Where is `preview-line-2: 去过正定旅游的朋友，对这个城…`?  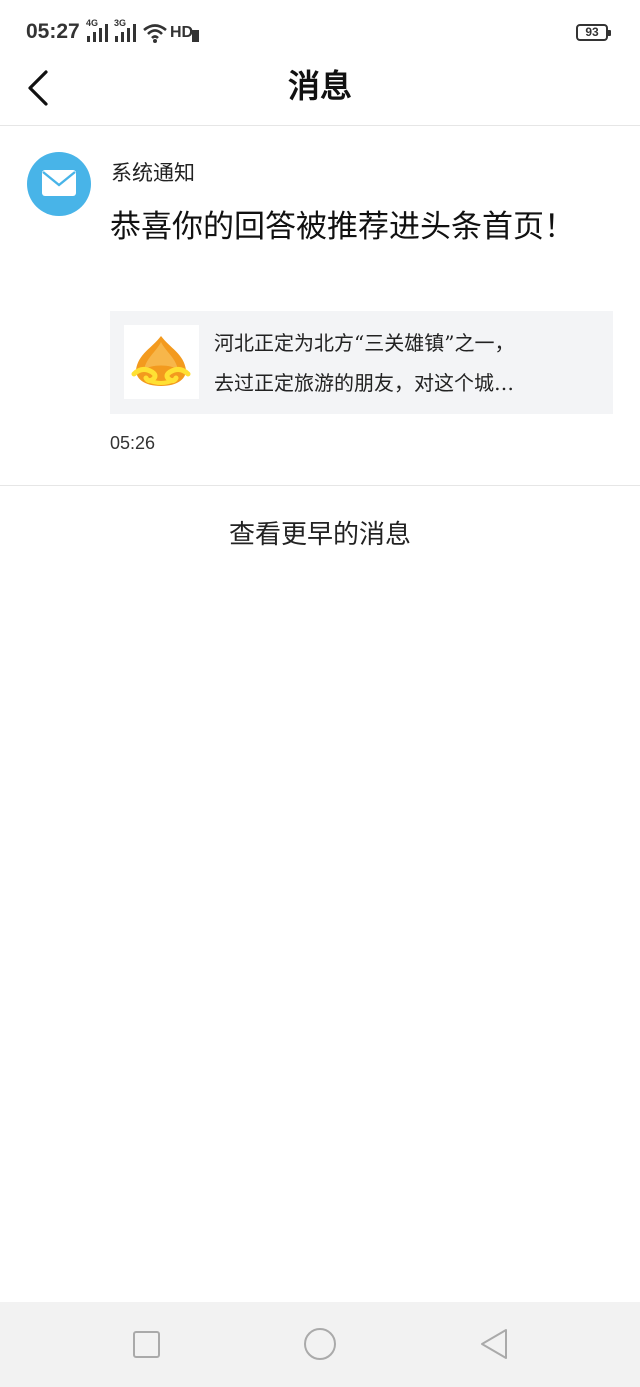 preview-line-2: 去过正定旅游的朋友，对这个城… is located at coordinates (364, 383).